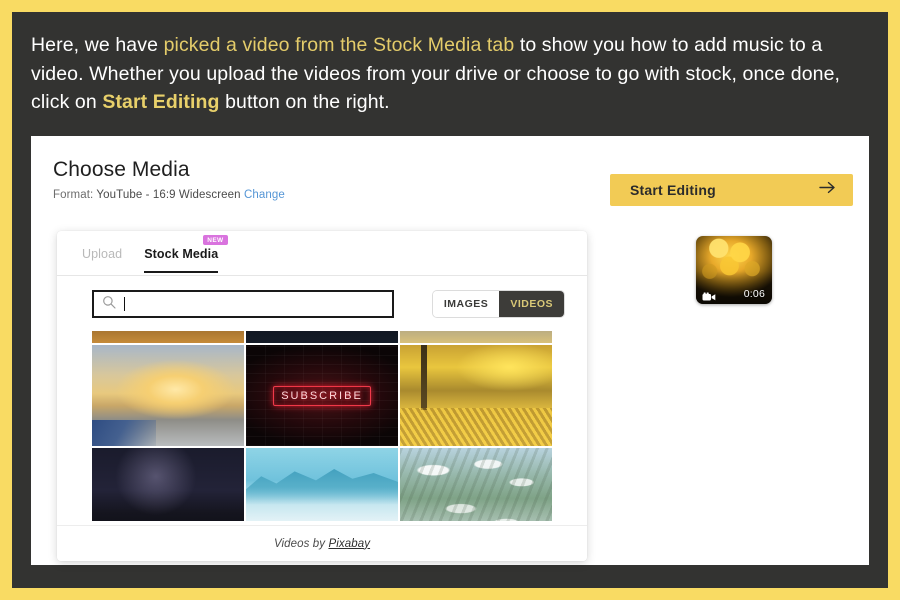  I want to click on modal-tabs: Upload Stock Media NEW, so click(322, 253).